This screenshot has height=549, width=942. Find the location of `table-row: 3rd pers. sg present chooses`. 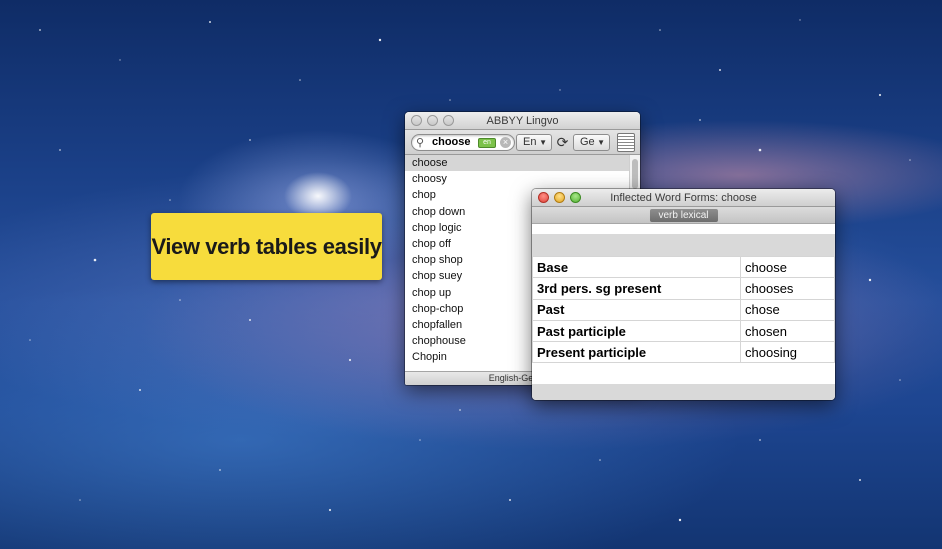

table-row: 3rd pers. sg present chooses is located at coordinates (683, 288).